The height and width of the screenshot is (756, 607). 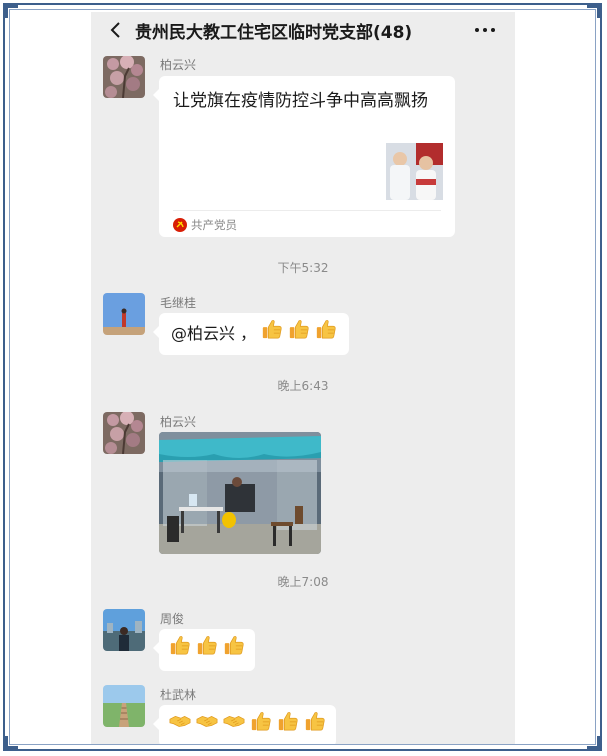 I want to click on sender-name: 周俊, so click(x=172, y=619).